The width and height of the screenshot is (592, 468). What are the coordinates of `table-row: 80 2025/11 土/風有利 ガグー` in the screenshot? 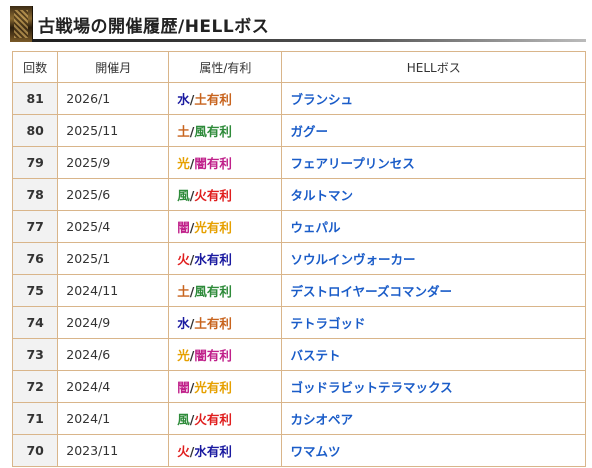 It's located at (298, 130).